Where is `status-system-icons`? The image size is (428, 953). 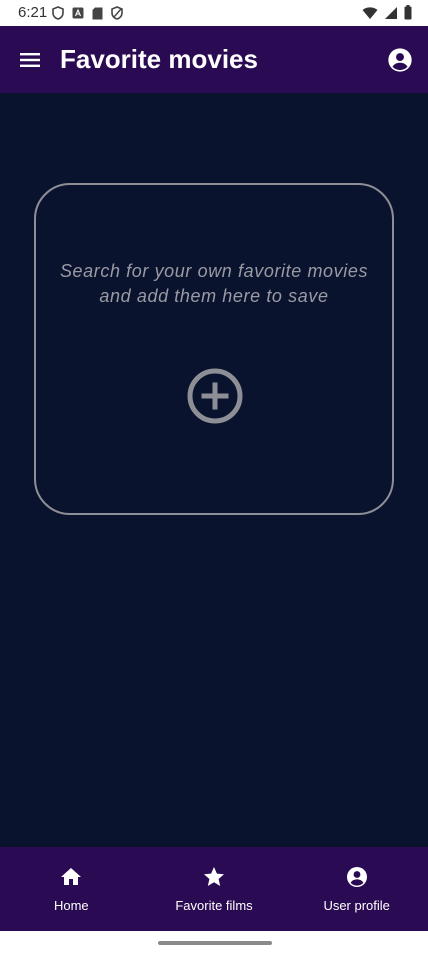 status-system-icons is located at coordinates (387, 12).